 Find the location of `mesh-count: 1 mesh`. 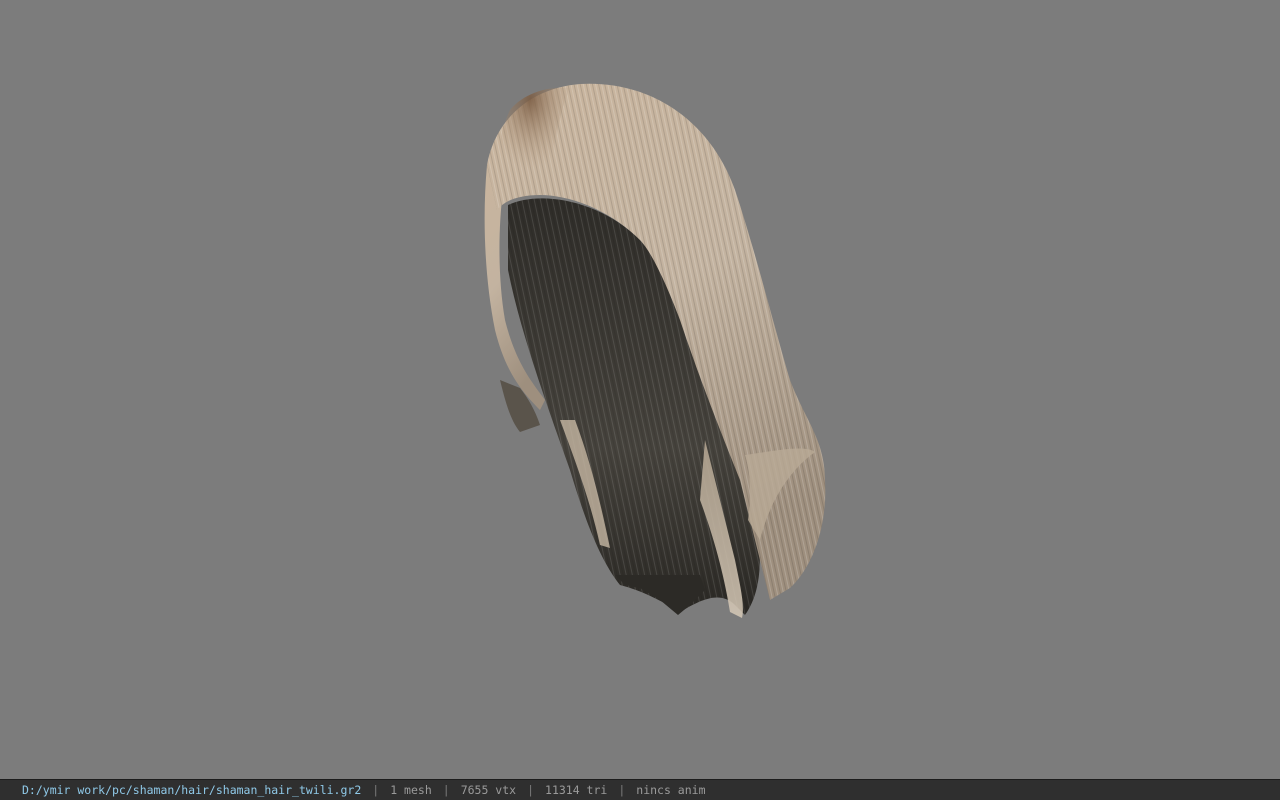

mesh-count: 1 mesh is located at coordinates (411, 790).